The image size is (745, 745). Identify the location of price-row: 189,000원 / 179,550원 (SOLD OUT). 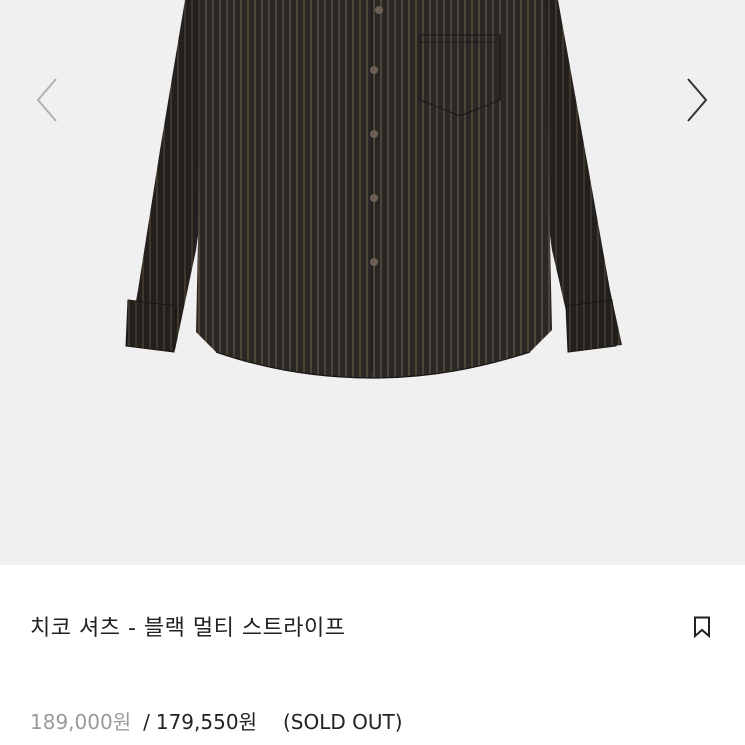
(216, 720).